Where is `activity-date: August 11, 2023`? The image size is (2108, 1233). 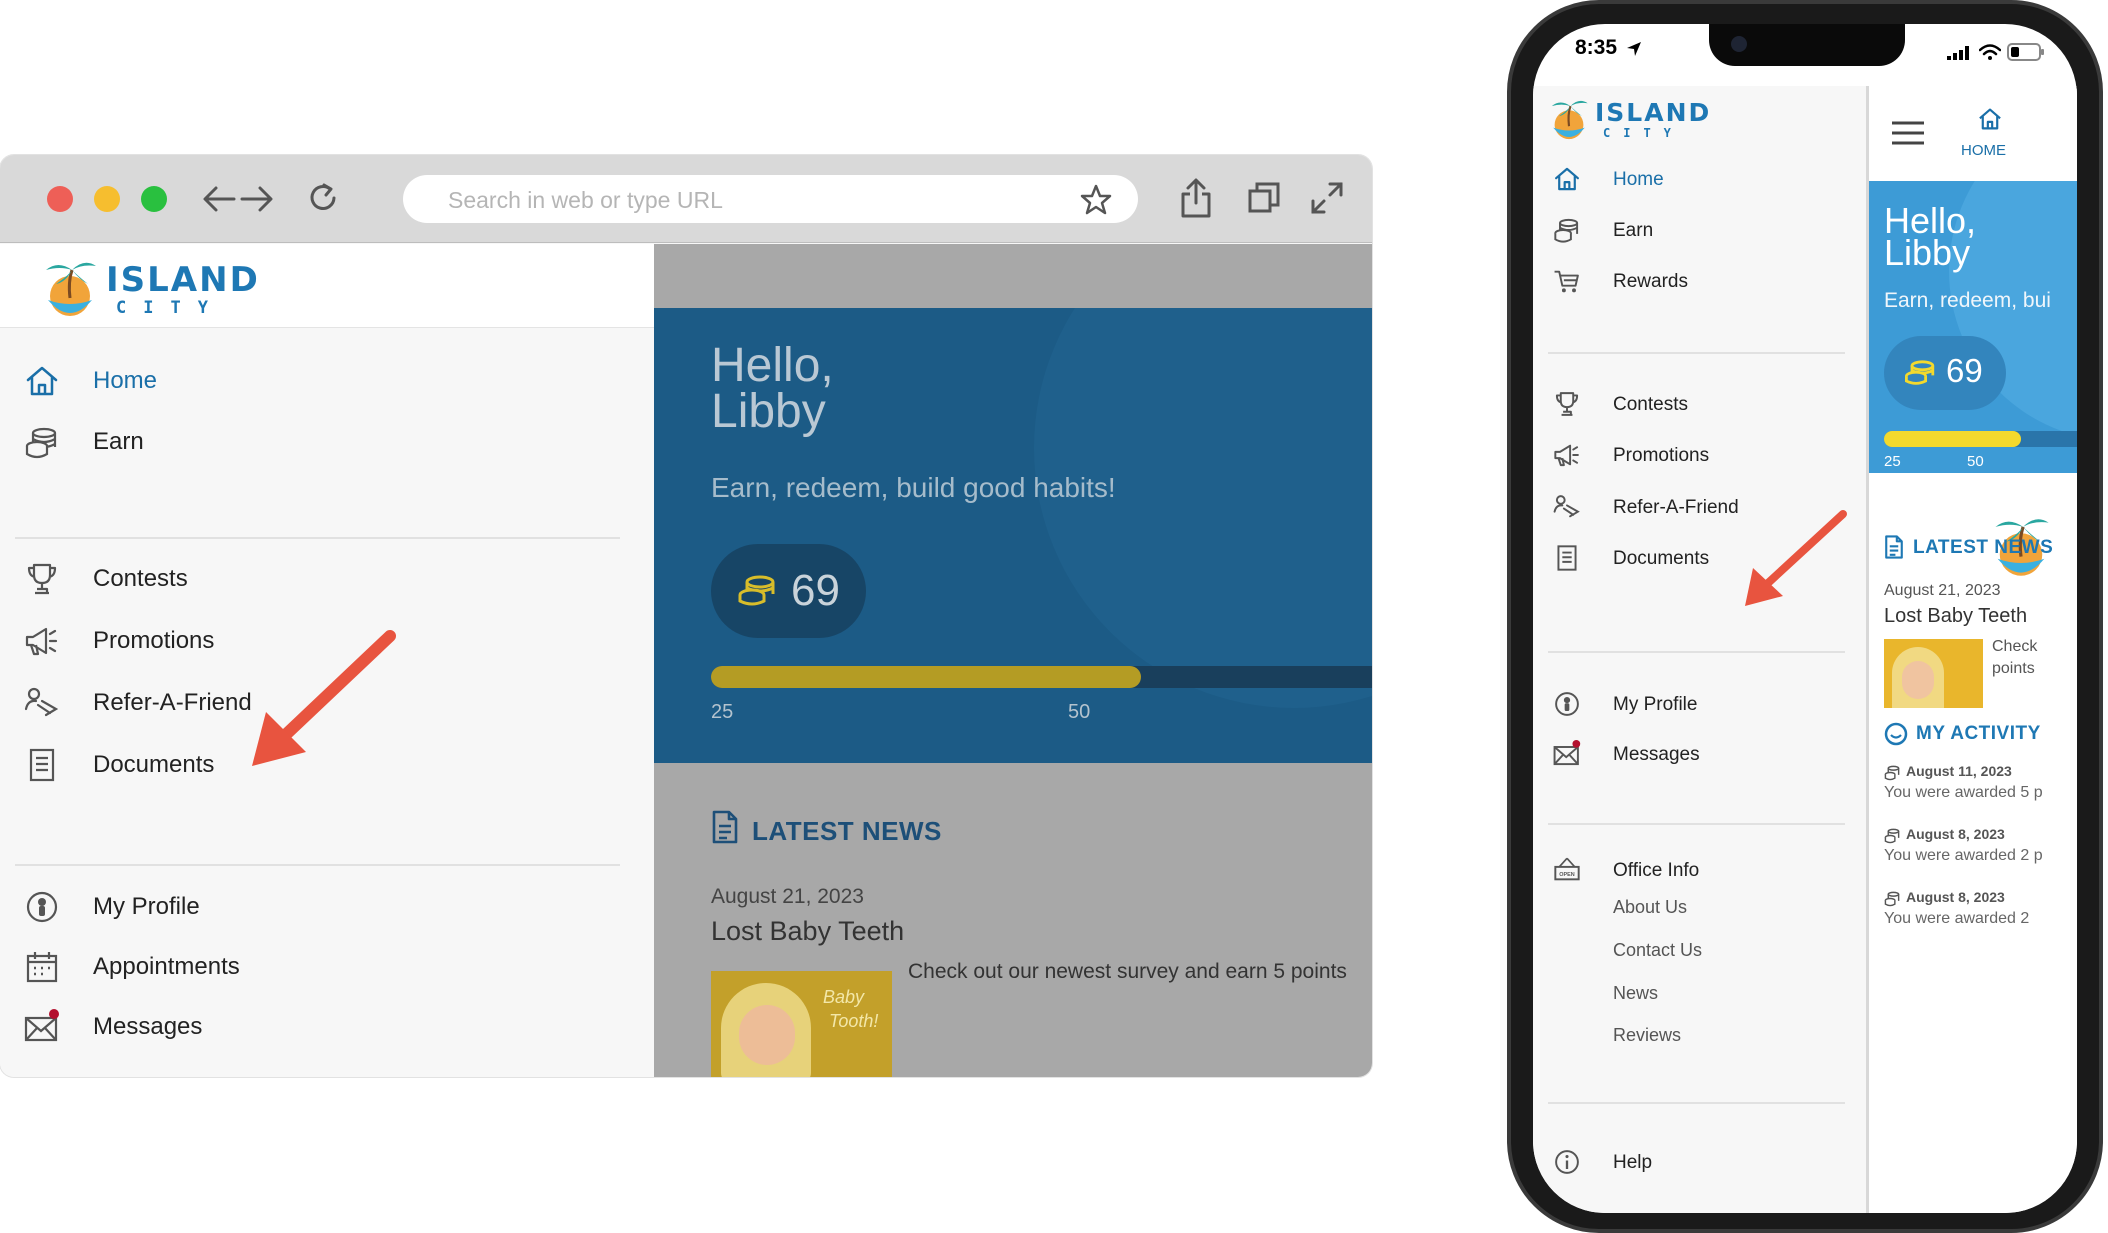 activity-date: August 11, 2023 is located at coordinates (1959, 771).